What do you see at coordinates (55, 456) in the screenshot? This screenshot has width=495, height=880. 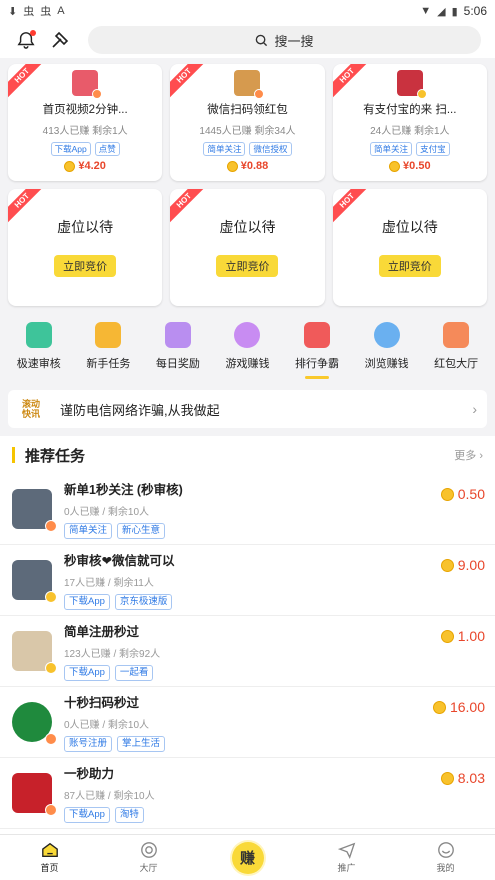 I see `section-title: 推荐任务` at bounding box center [55, 456].